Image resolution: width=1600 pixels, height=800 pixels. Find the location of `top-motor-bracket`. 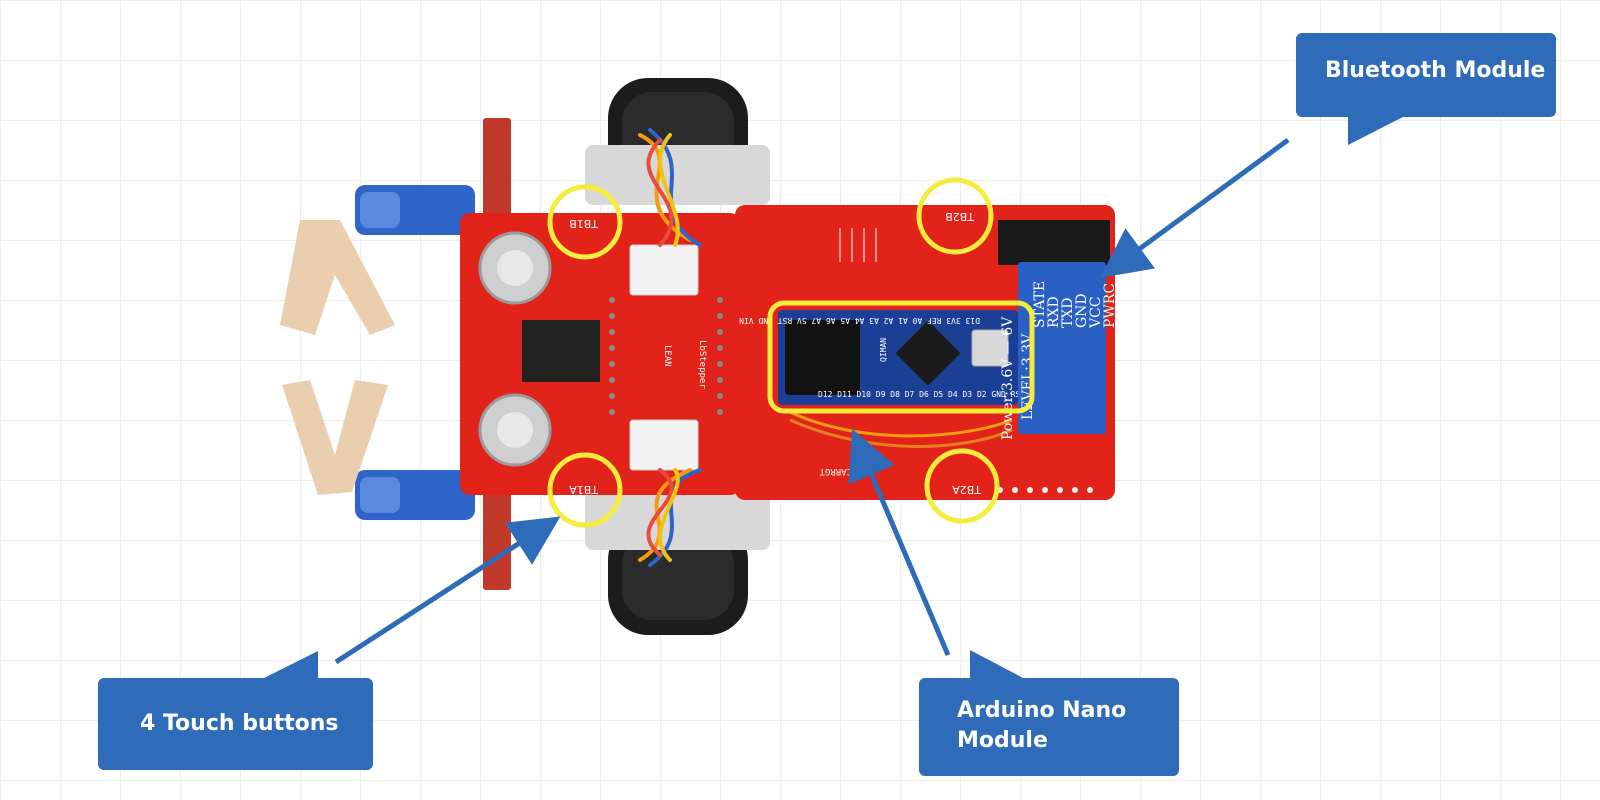

top-motor-bracket is located at coordinates (677, 175).